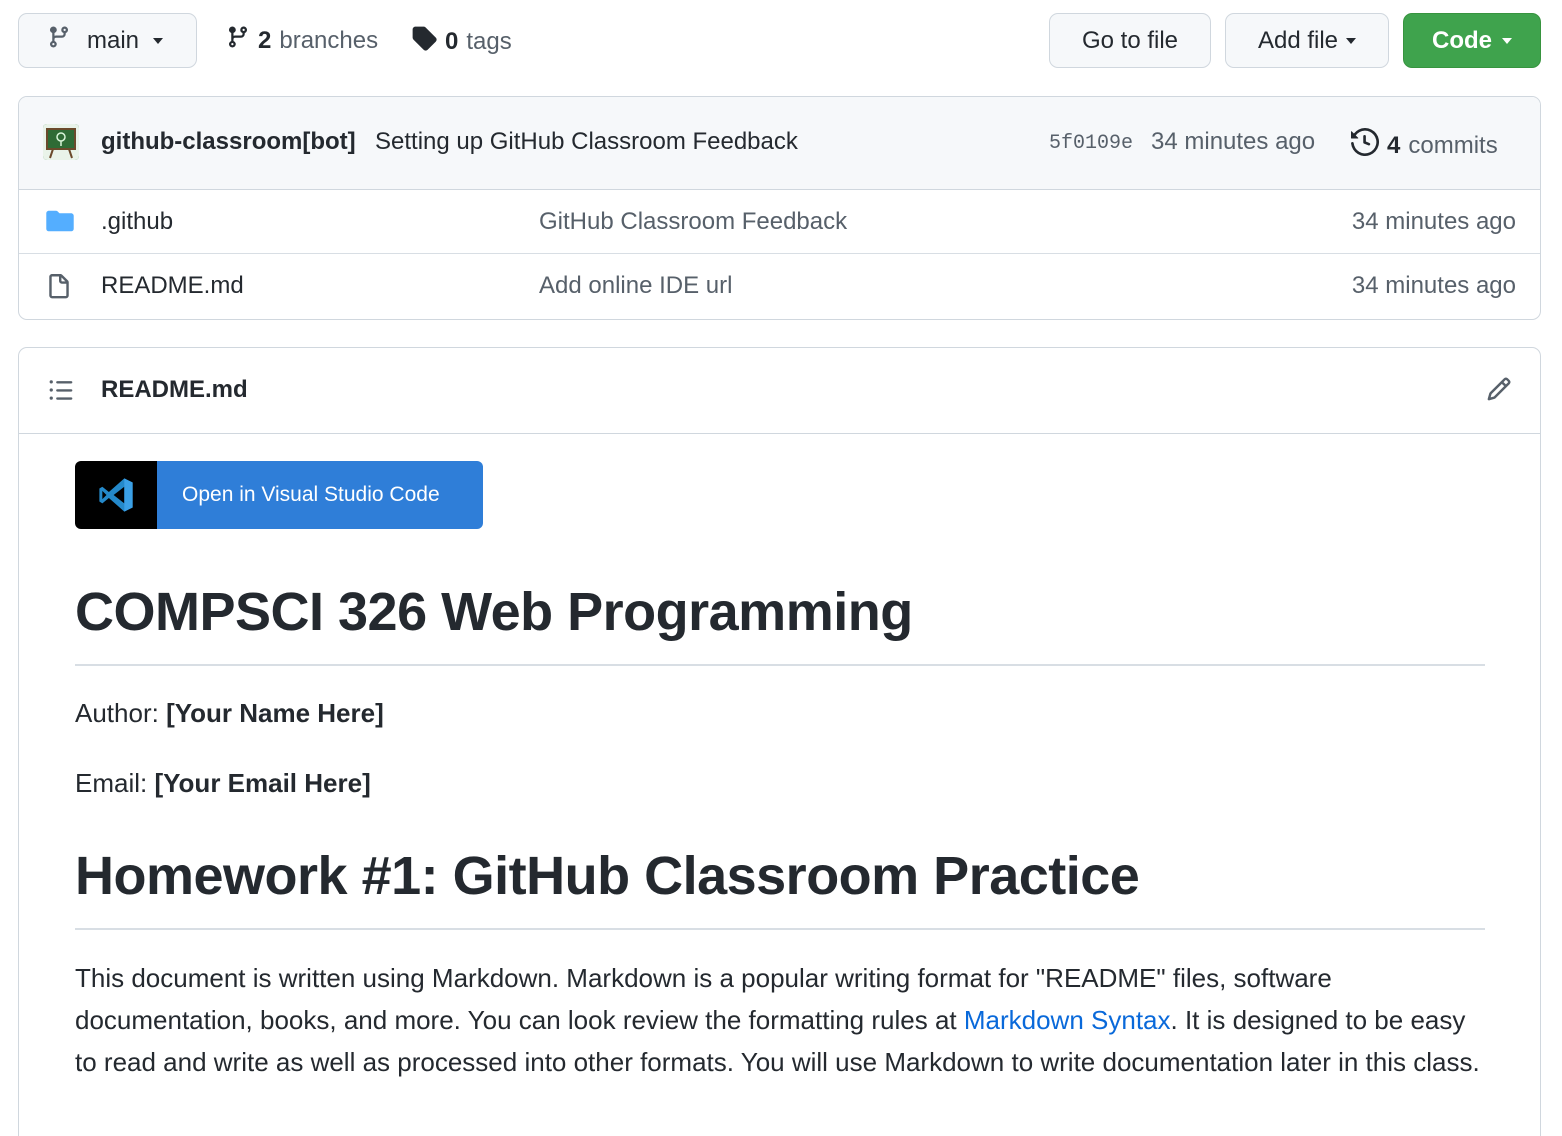 Image resolution: width=1562 pixels, height=1136 pixels. What do you see at coordinates (693, 222) in the screenshot?
I see `file-commit-message-link: GitHub Classroom Feedback` at bounding box center [693, 222].